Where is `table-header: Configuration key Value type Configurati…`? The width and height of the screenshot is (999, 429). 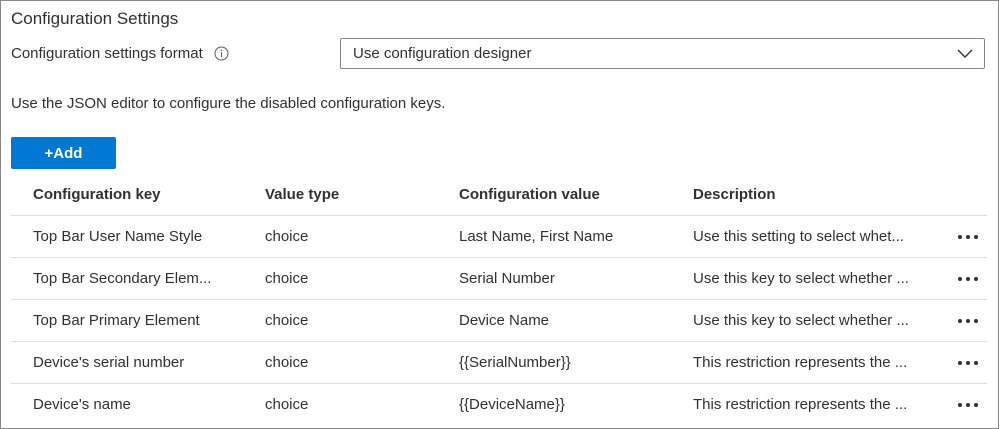
table-header: Configuration key Value type Configurati… is located at coordinates (499, 194).